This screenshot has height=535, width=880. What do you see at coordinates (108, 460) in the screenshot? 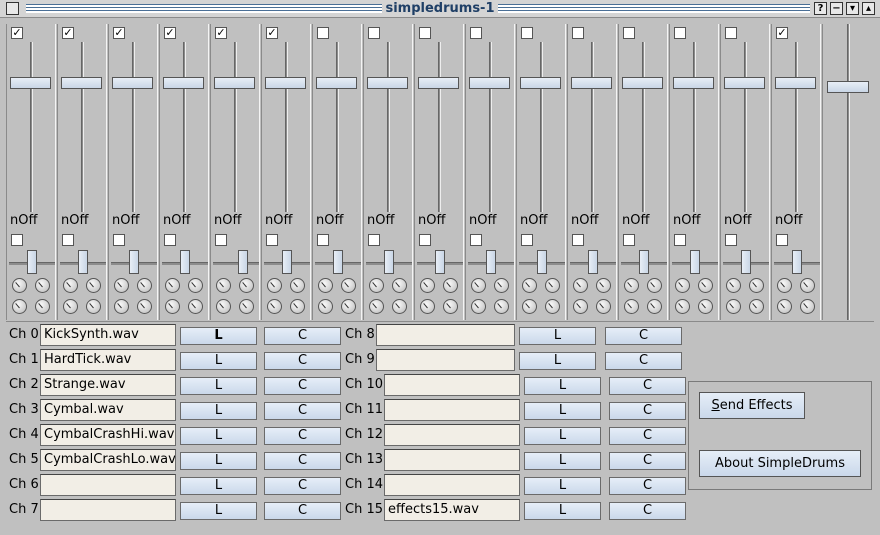
I see `channel-filename-field: CymbalCrashLo.wav` at bounding box center [108, 460].